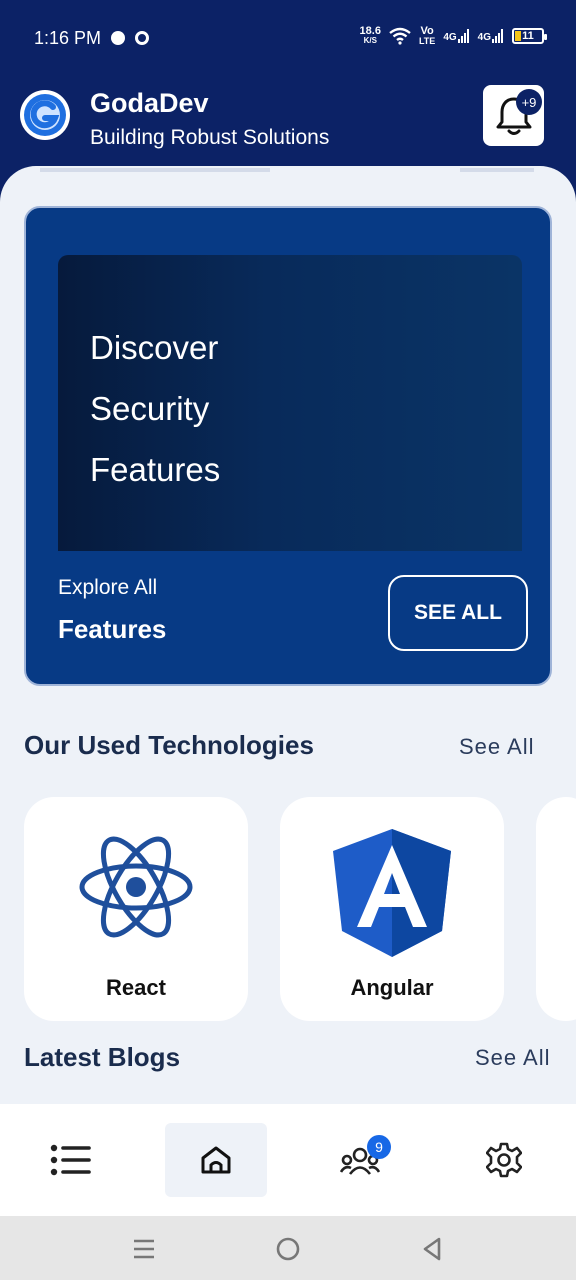 The height and width of the screenshot is (1280, 576). Describe the element at coordinates (108, 587) in the screenshot. I see `explore-label: Explore All` at that location.